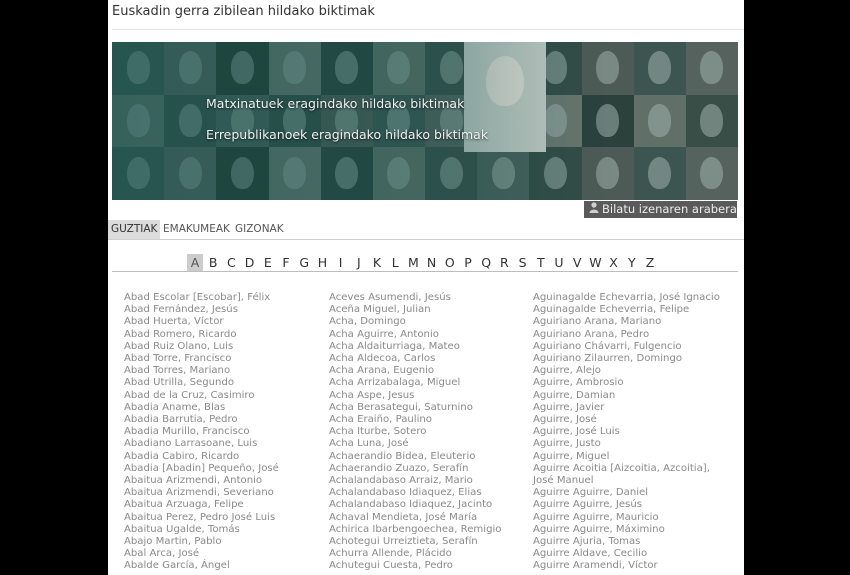 This screenshot has width=850, height=575. What do you see at coordinates (577, 262) in the screenshot?
I see `letter-v: V` at bounding box center [577, 262].